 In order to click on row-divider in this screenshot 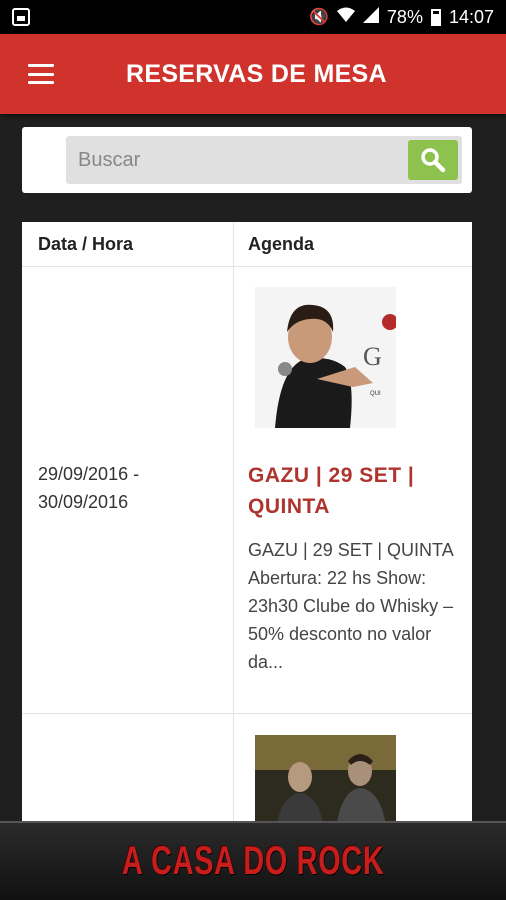, I will do `click(247, 713)`.